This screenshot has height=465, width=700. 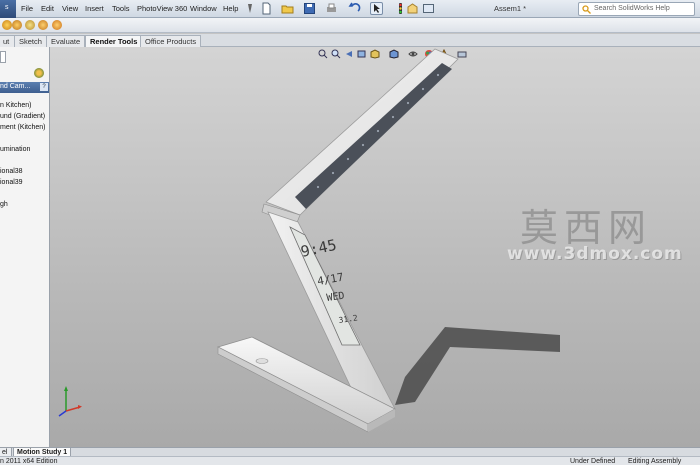 What do you see at coordinates (655, 461) in the screenshot?
I see `edit-mode-status: Editing Assembly` at bounding box center [655, 461].